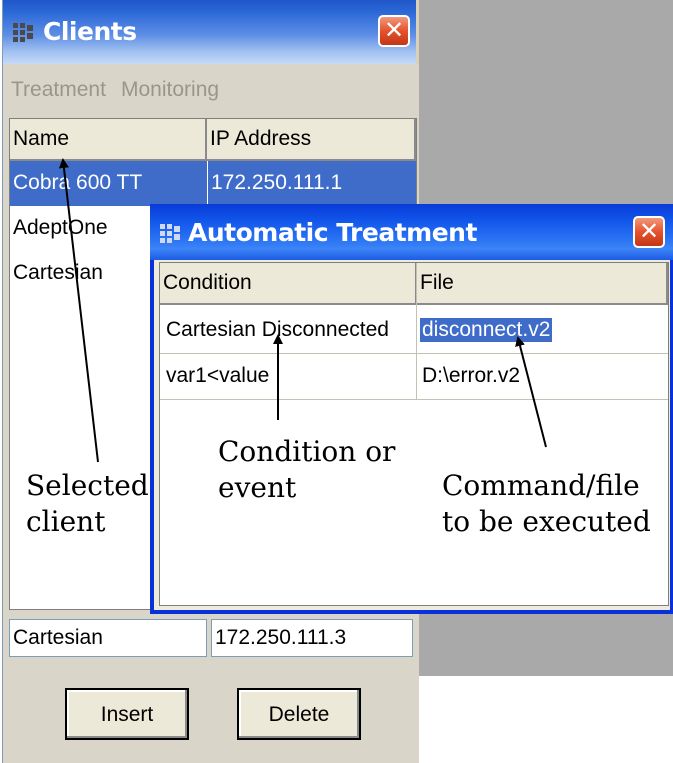 The height and width of the screenshot is (763, 673). What do you see at coordinates (414, 331) in the screenshot?
I see `treatment-row-cartesian: Cartesian Disconnected disconnect.v2` at bounding box center [414, 331].